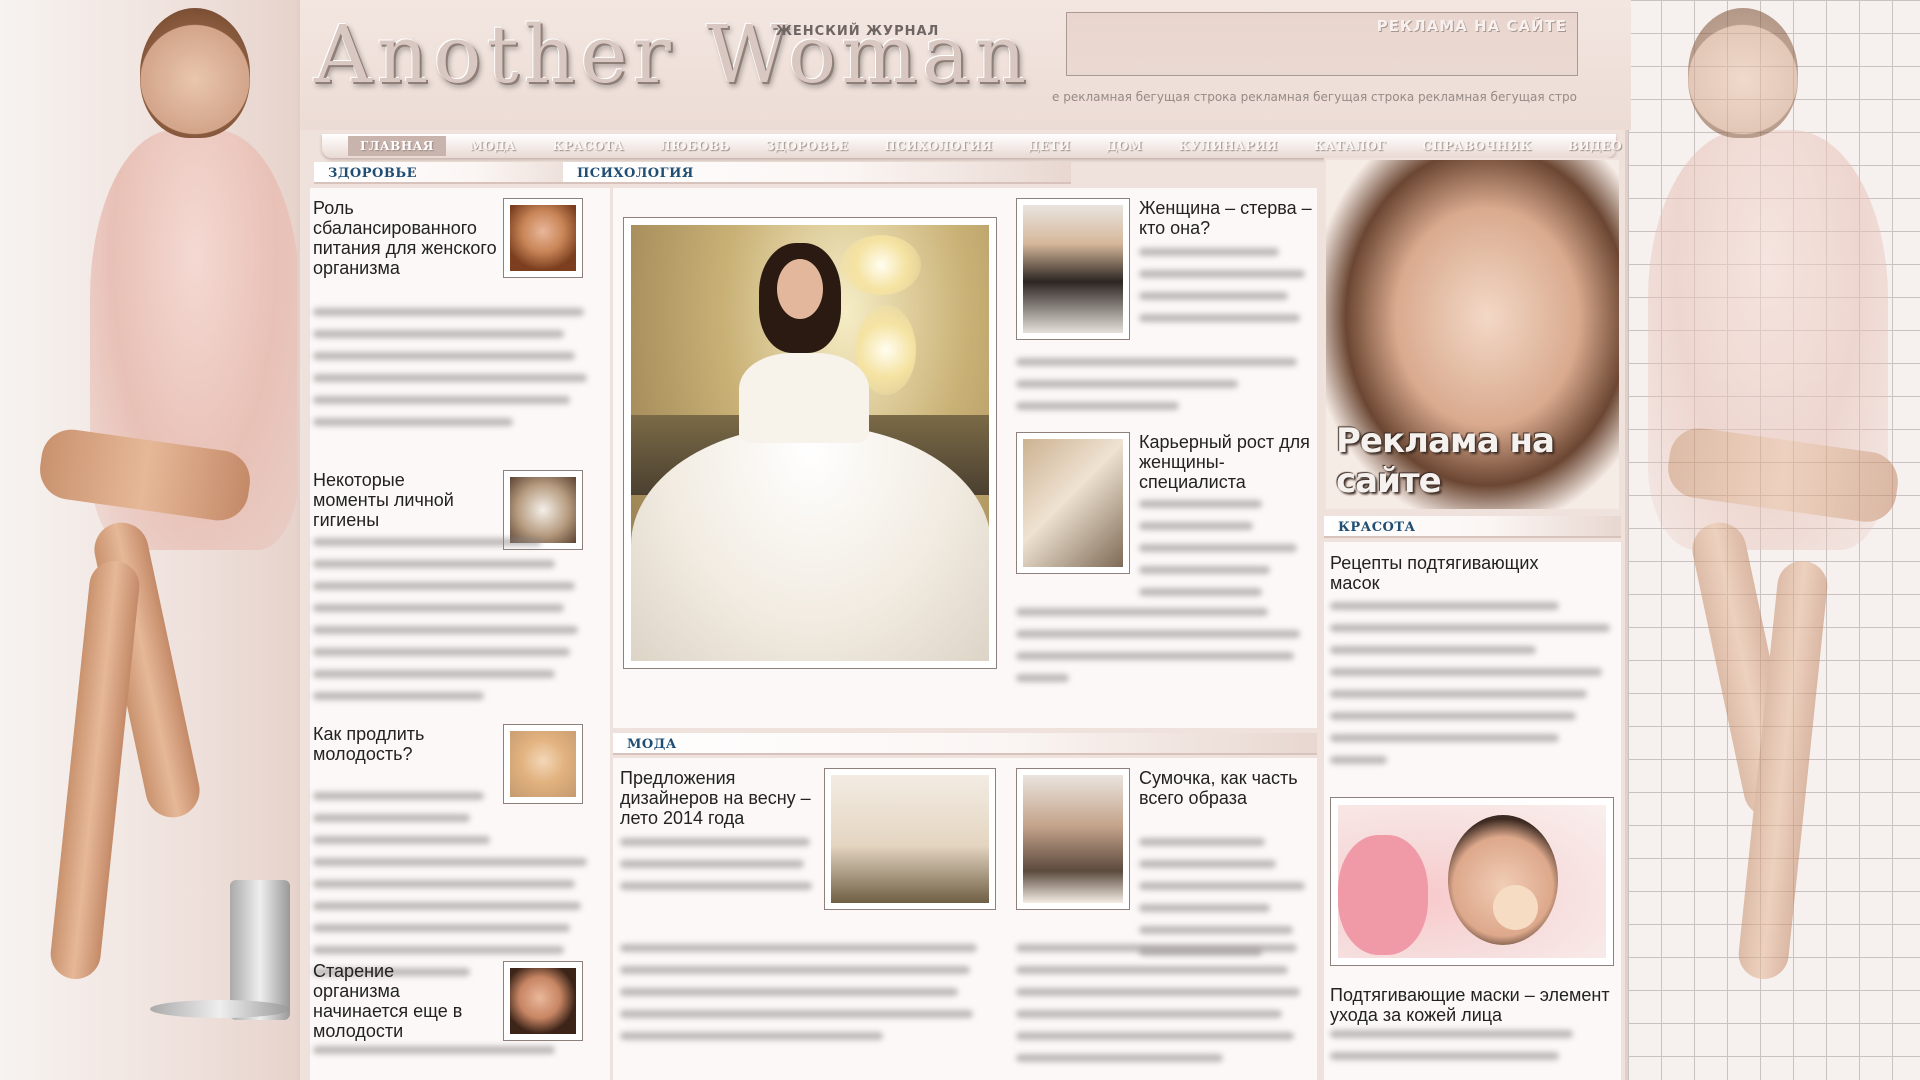  Describe the element at coordinates (390, 500) in the screenshot. I see `article-title: Некоторые моменты личной гигиены` at that location.